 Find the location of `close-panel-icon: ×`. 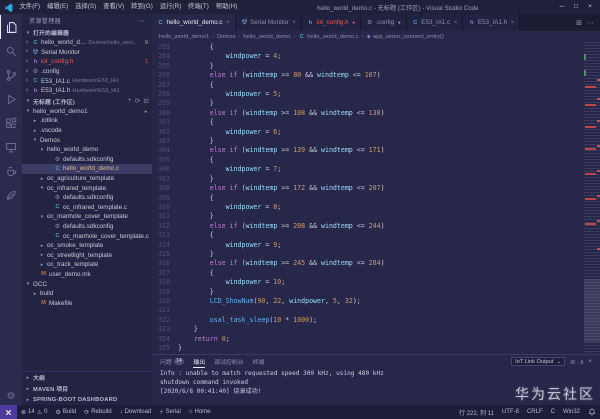

close-panel-icon: × is located at coordinates (590, 362).